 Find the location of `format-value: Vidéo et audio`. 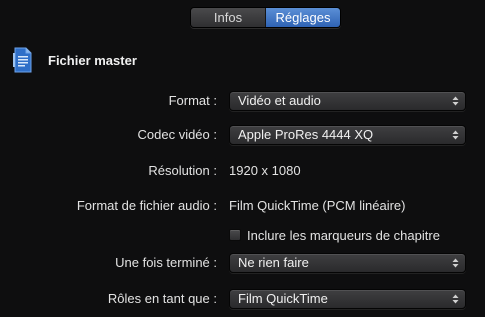

format-value: Vidéo et audio is located at coordinates (279, 100).